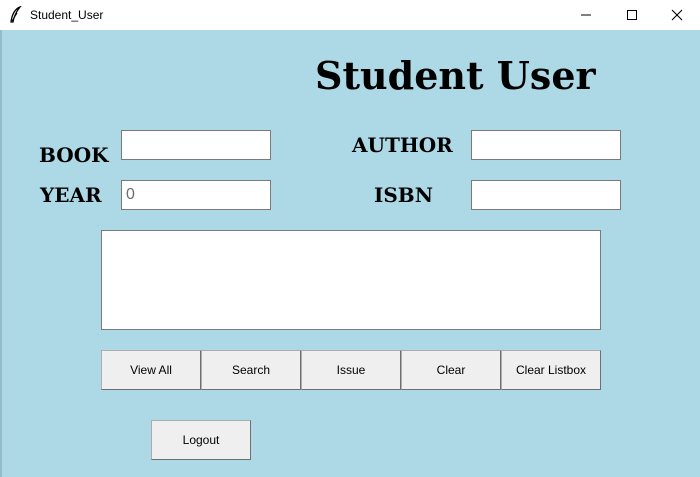 The image size is (700, 477). I want to click on clear-button: Clear, so click(451, 370).